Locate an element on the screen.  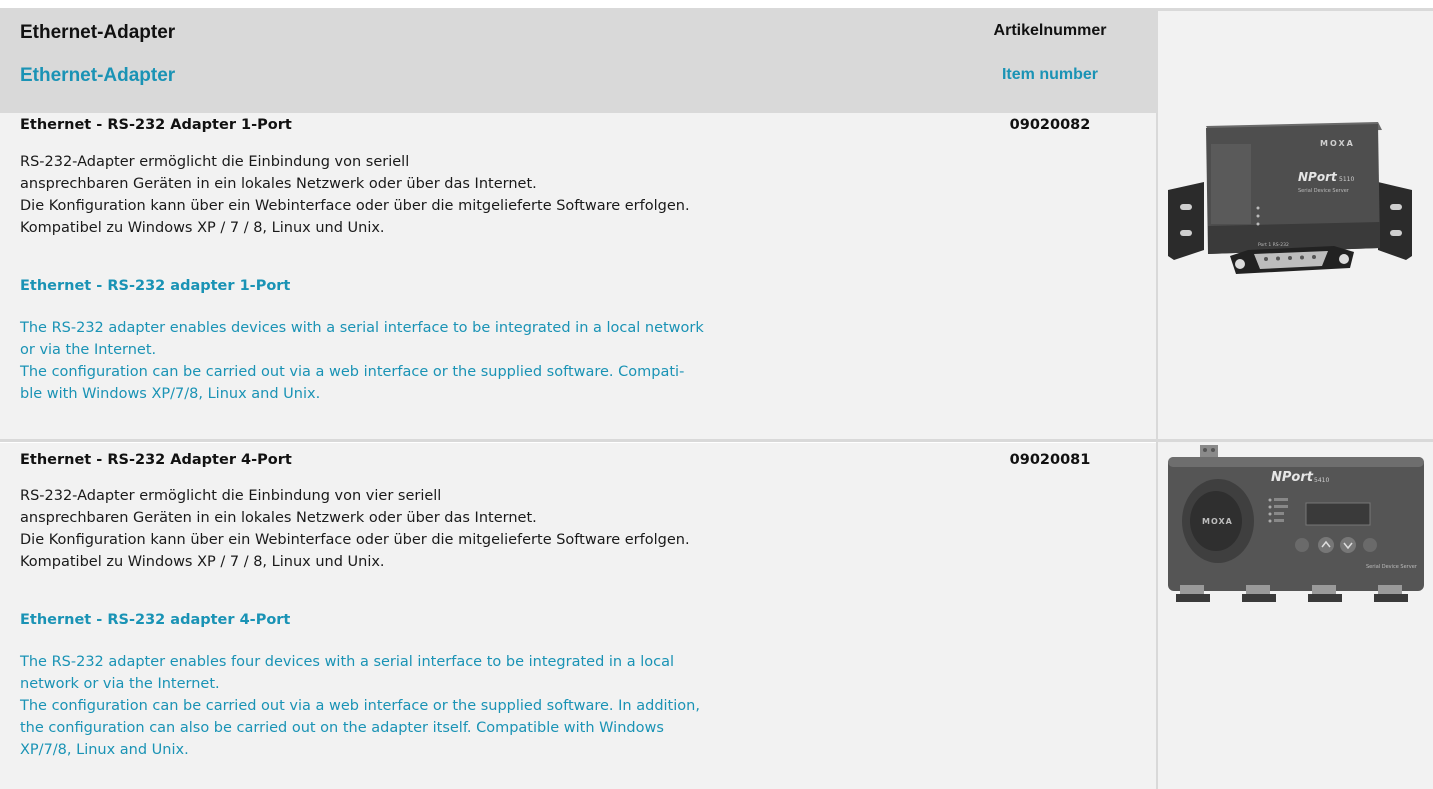
column-divider is located at coordinates (1157, 400).